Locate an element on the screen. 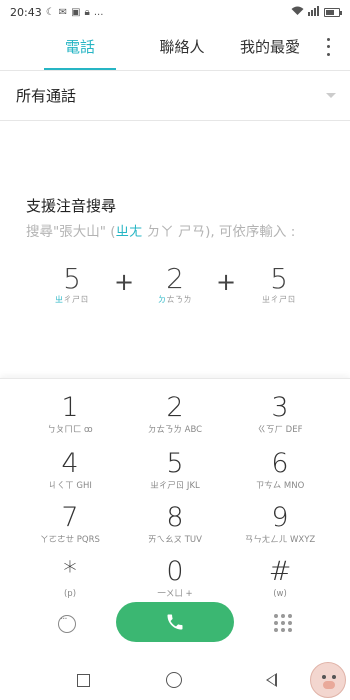  chevron-down-icon is located at coordinates (331, 95).